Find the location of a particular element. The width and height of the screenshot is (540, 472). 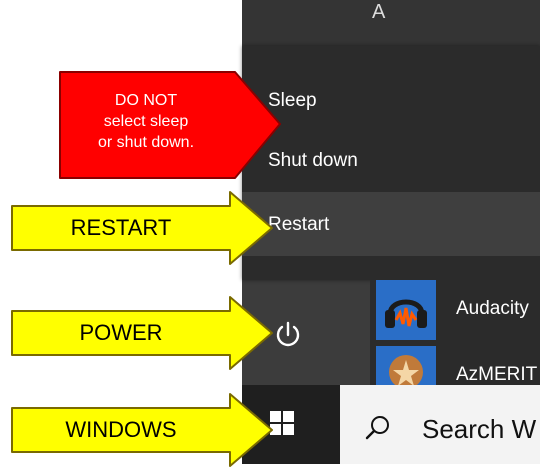

windows-callout-label: WINDOWS is located at coordinates (121, 429).